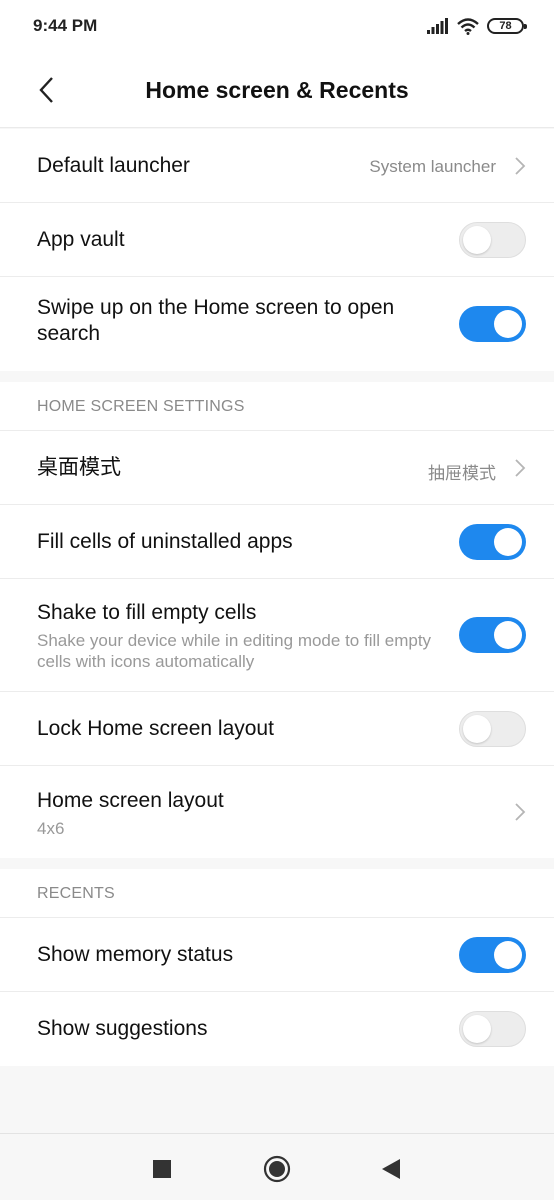  What do you see at coordinates (130, 800) in the screenshot?
I see `home-screen-layout-label: Home screen layout` at bounding box center [130, 800].